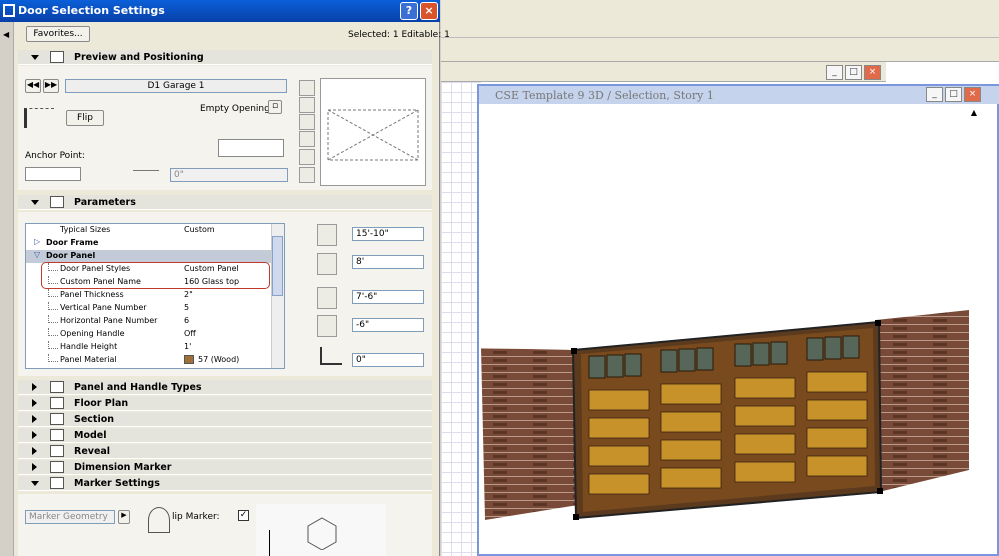 The height and width of the screenshot is (556, 999). What do you see at coordinates (922, 401) in the screenshot?
I see `right-wall` at bounding box center [922, 401].